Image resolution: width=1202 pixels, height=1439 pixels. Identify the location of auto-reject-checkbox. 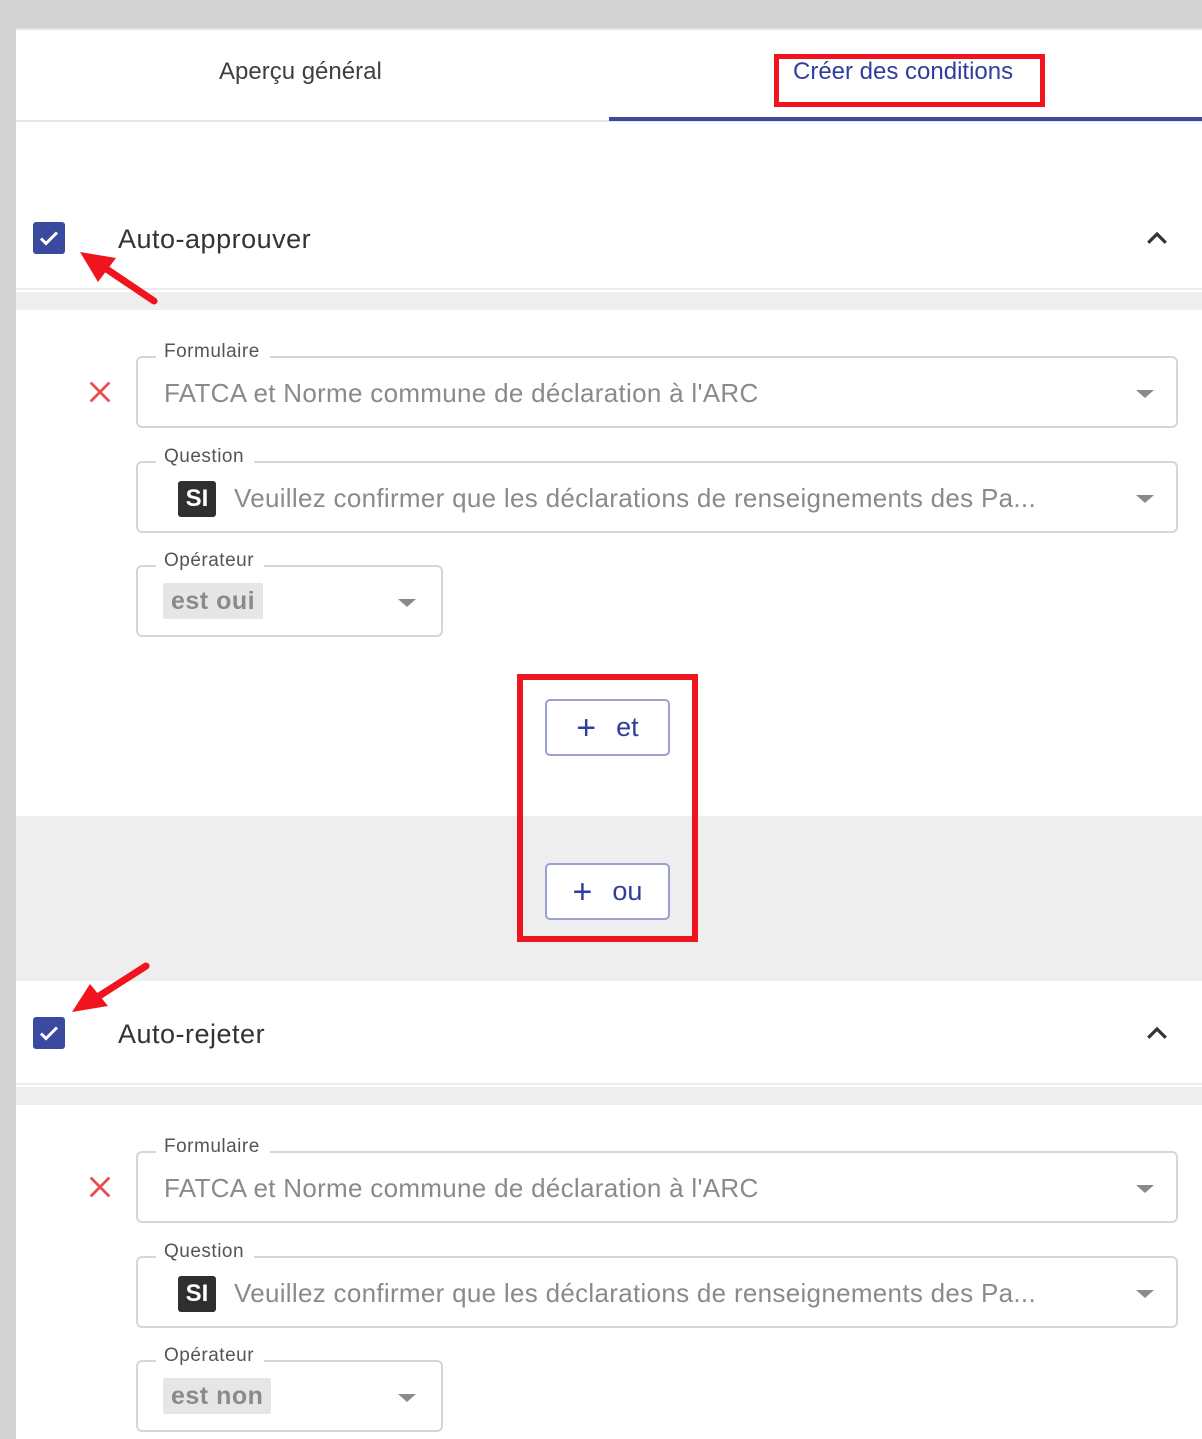
(49, 1033).